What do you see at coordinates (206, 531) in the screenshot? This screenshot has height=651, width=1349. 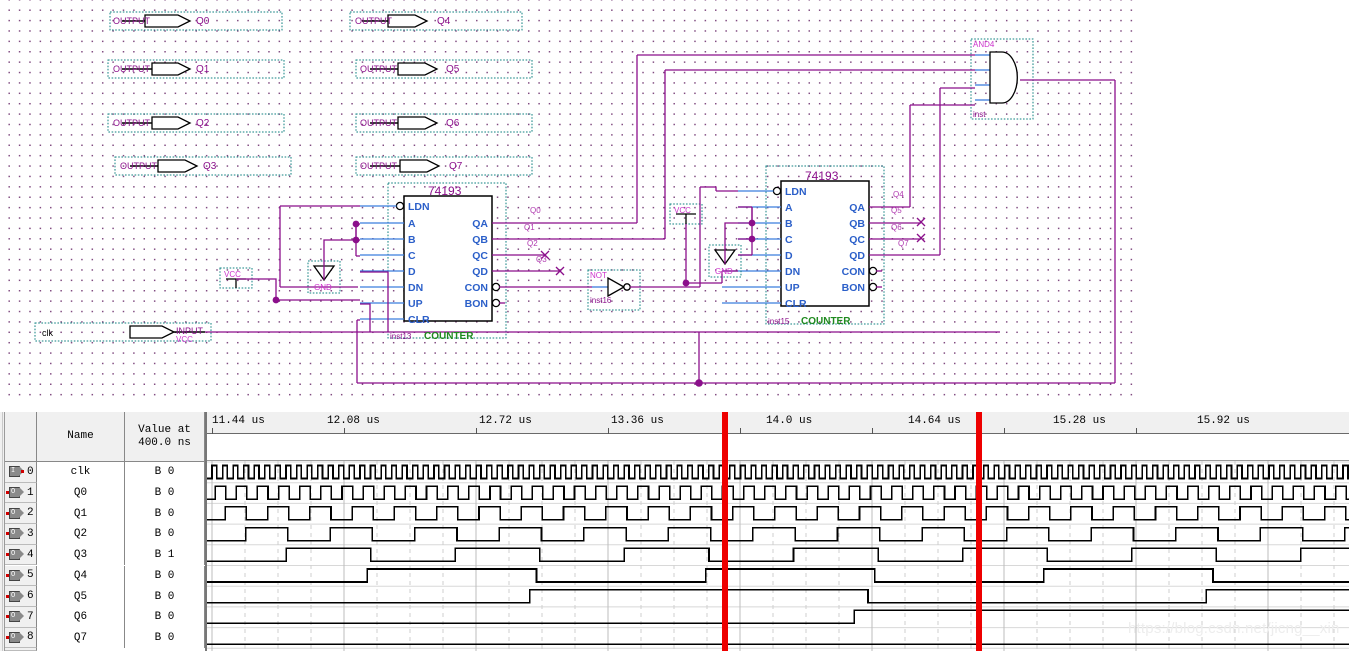 I see `waveform-left-edge` at bounding box center [206, 531].